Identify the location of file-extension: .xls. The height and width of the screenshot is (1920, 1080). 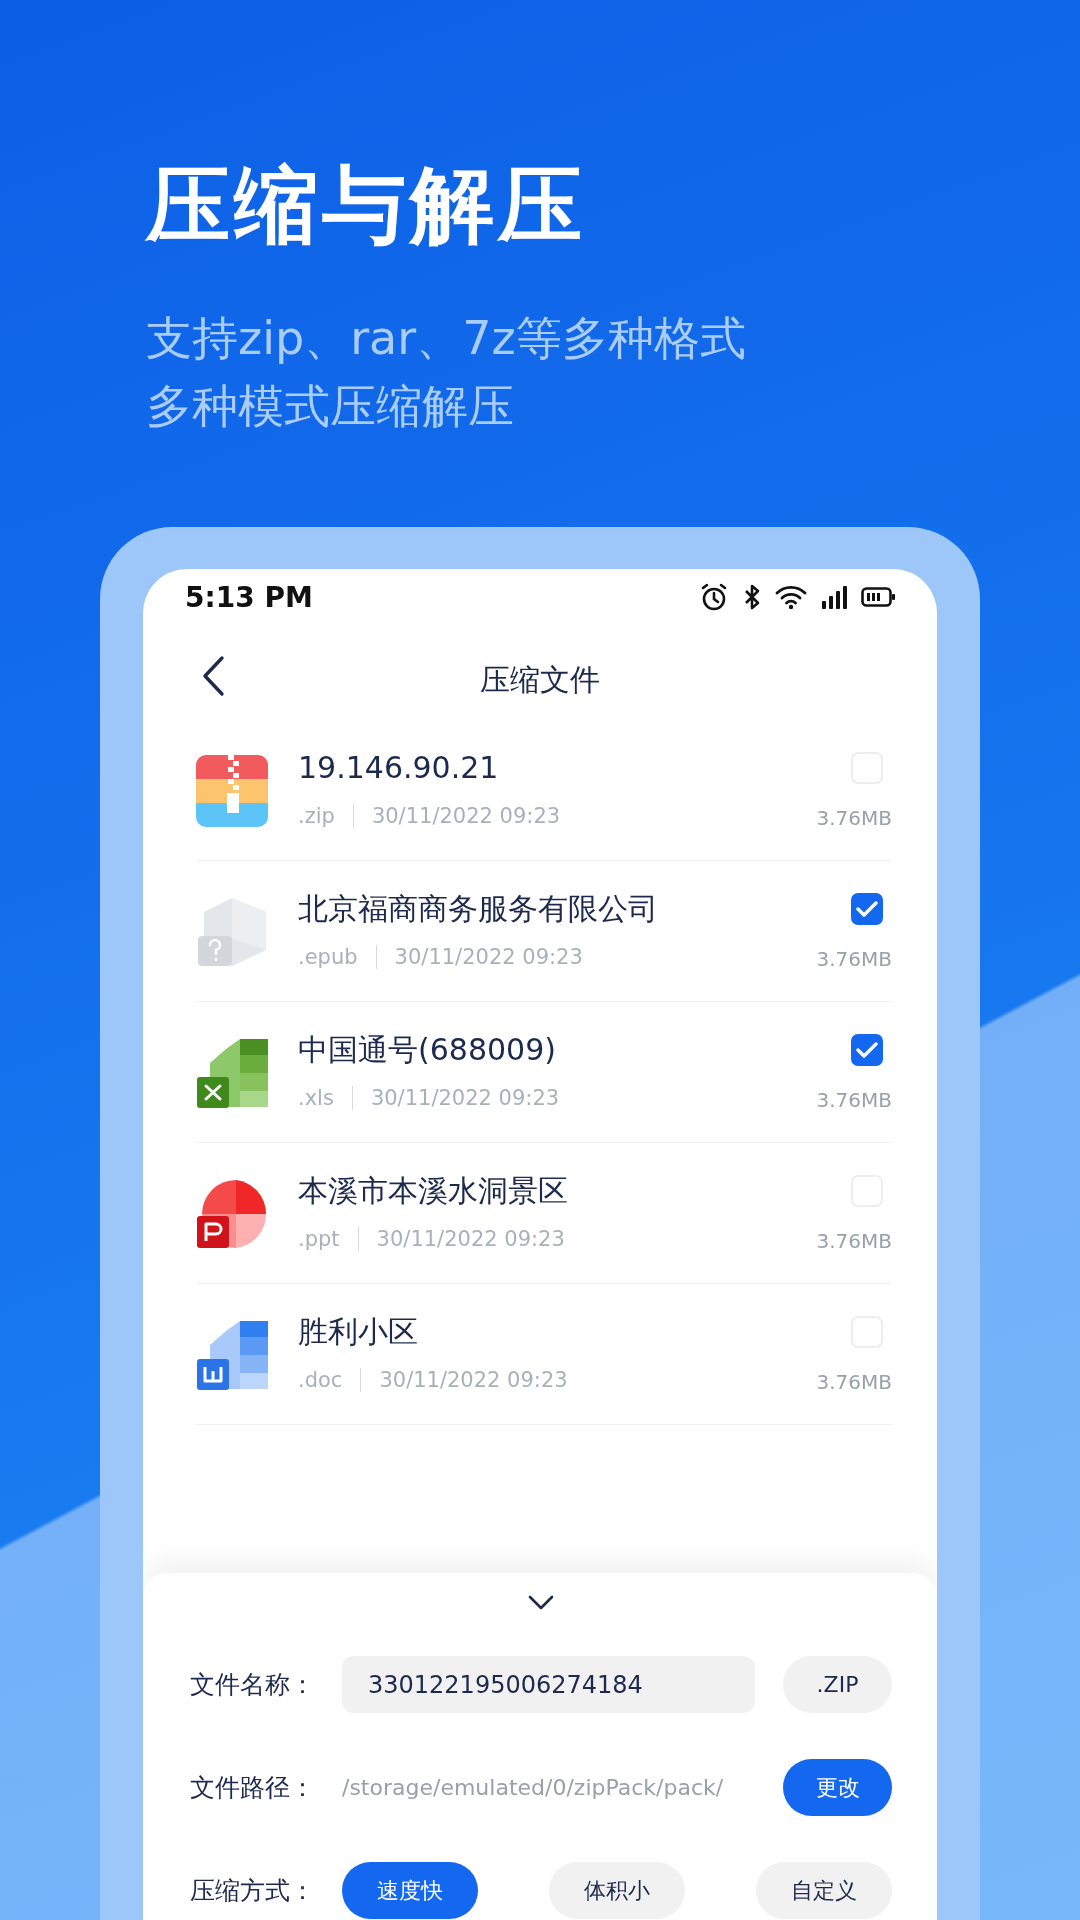
(316, 1098).